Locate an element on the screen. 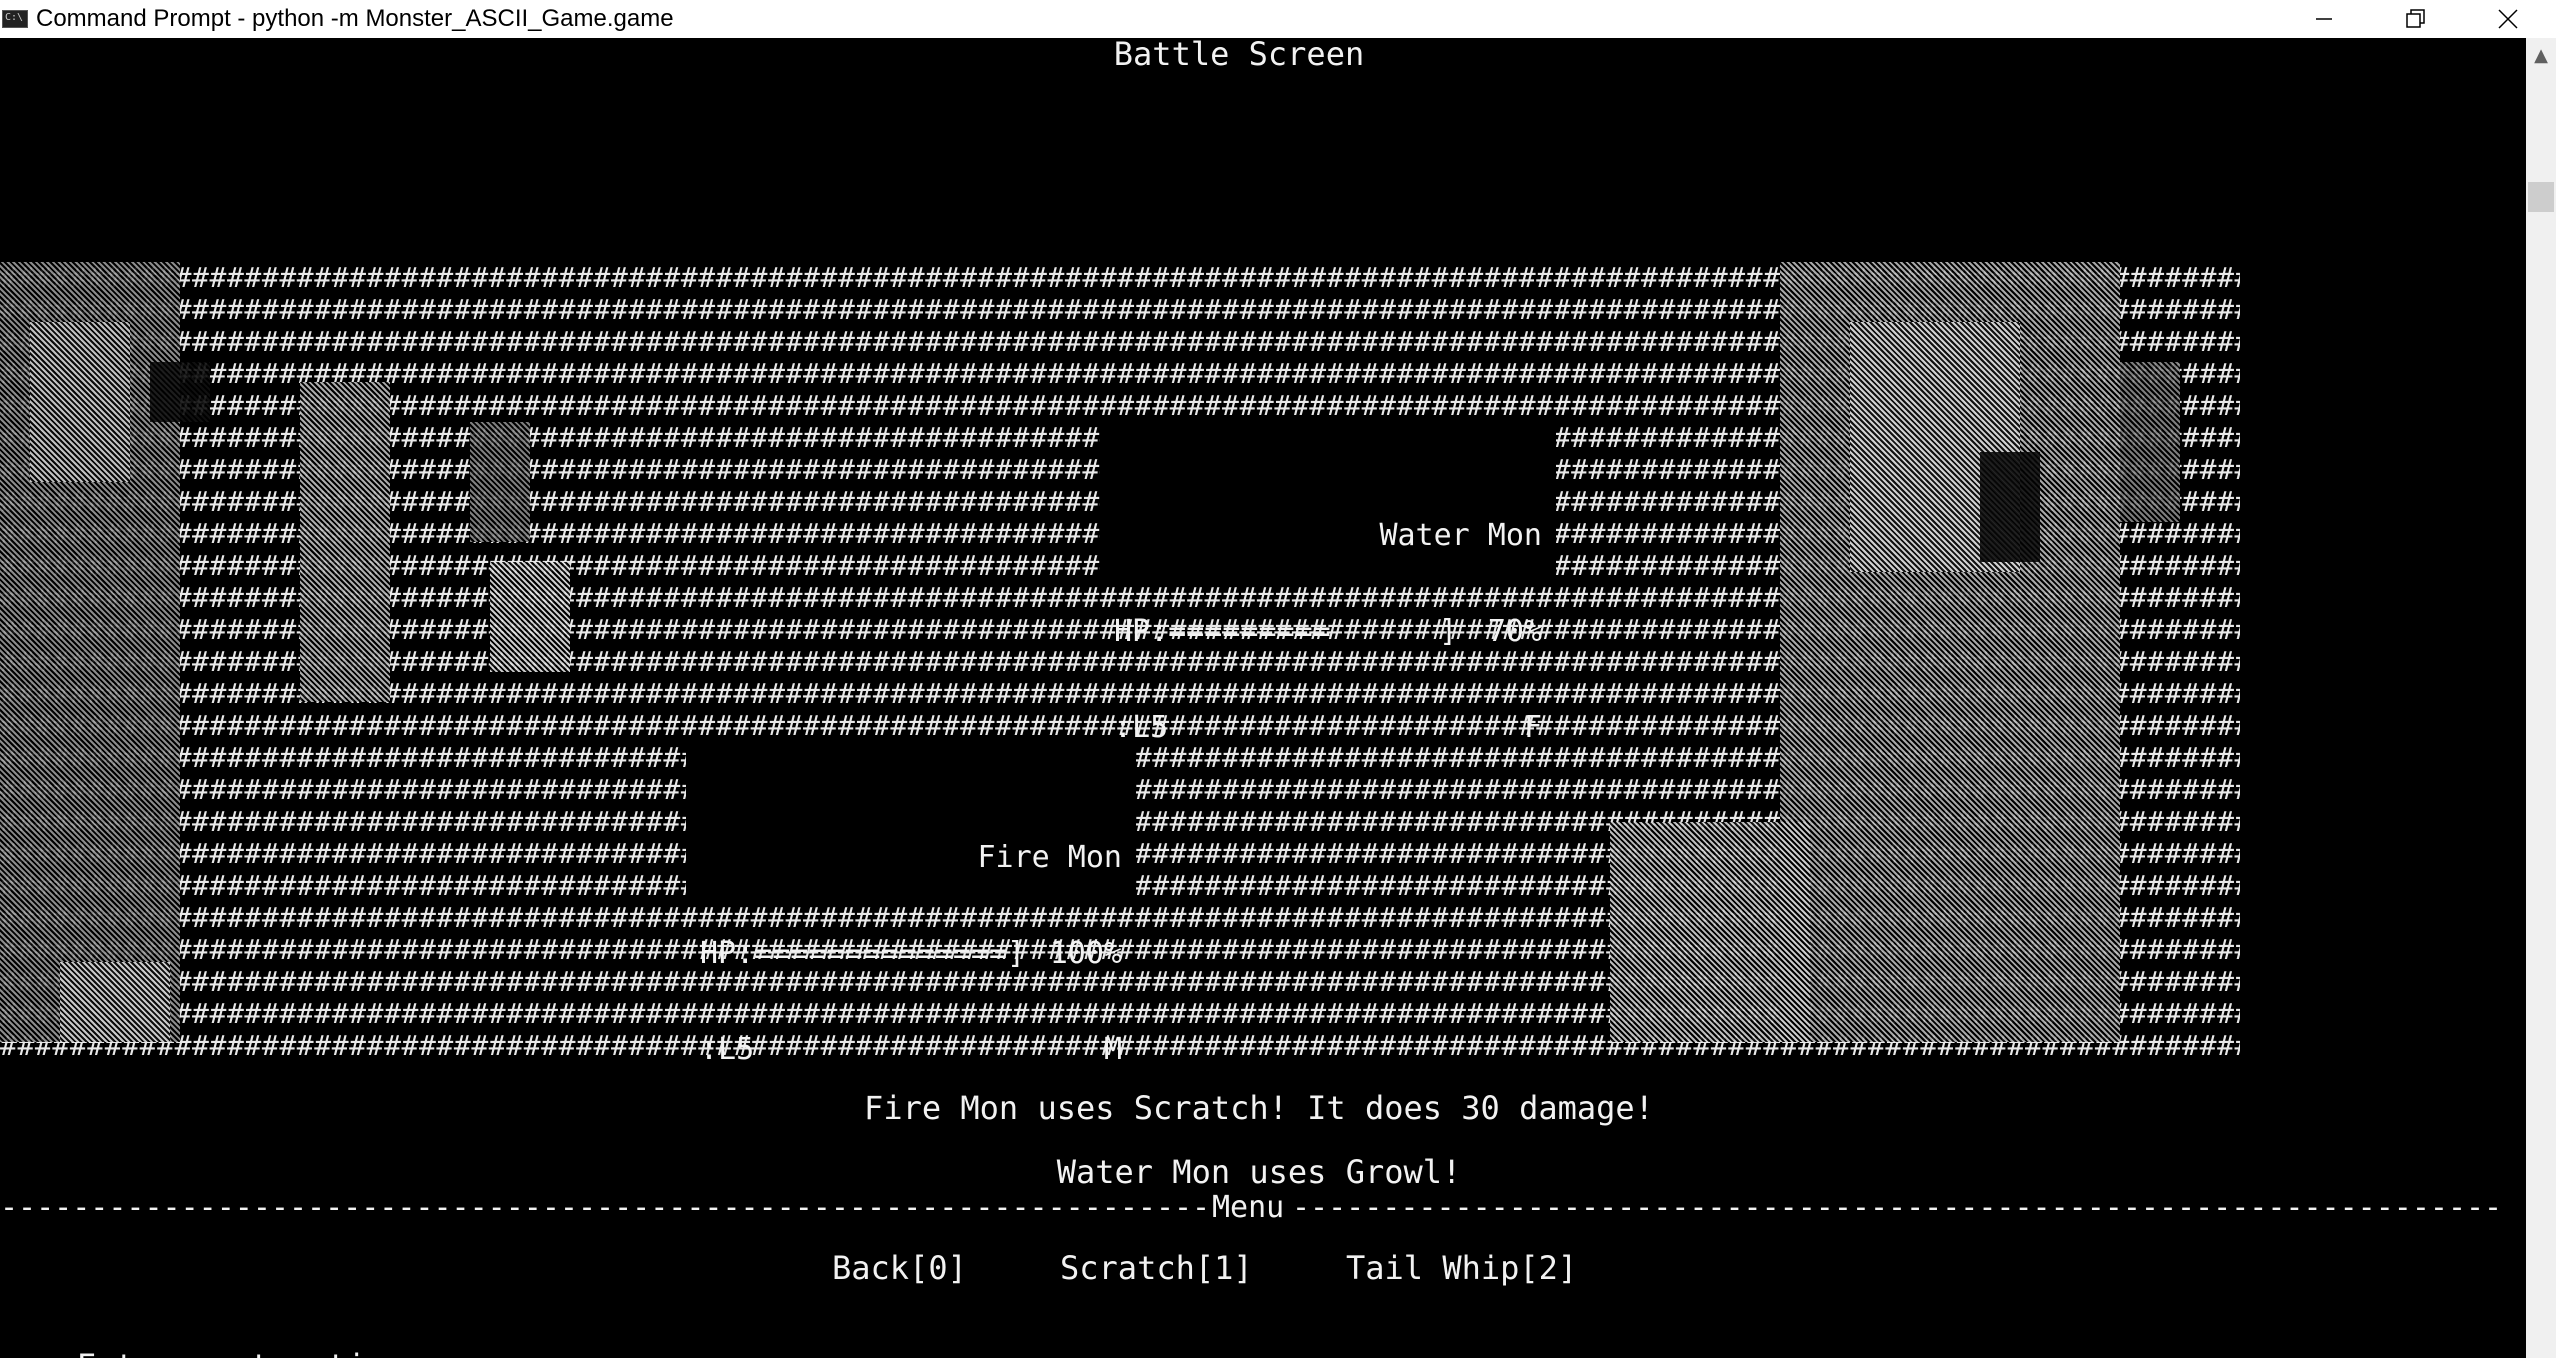  close-button is located at coordinates (2508, 19).